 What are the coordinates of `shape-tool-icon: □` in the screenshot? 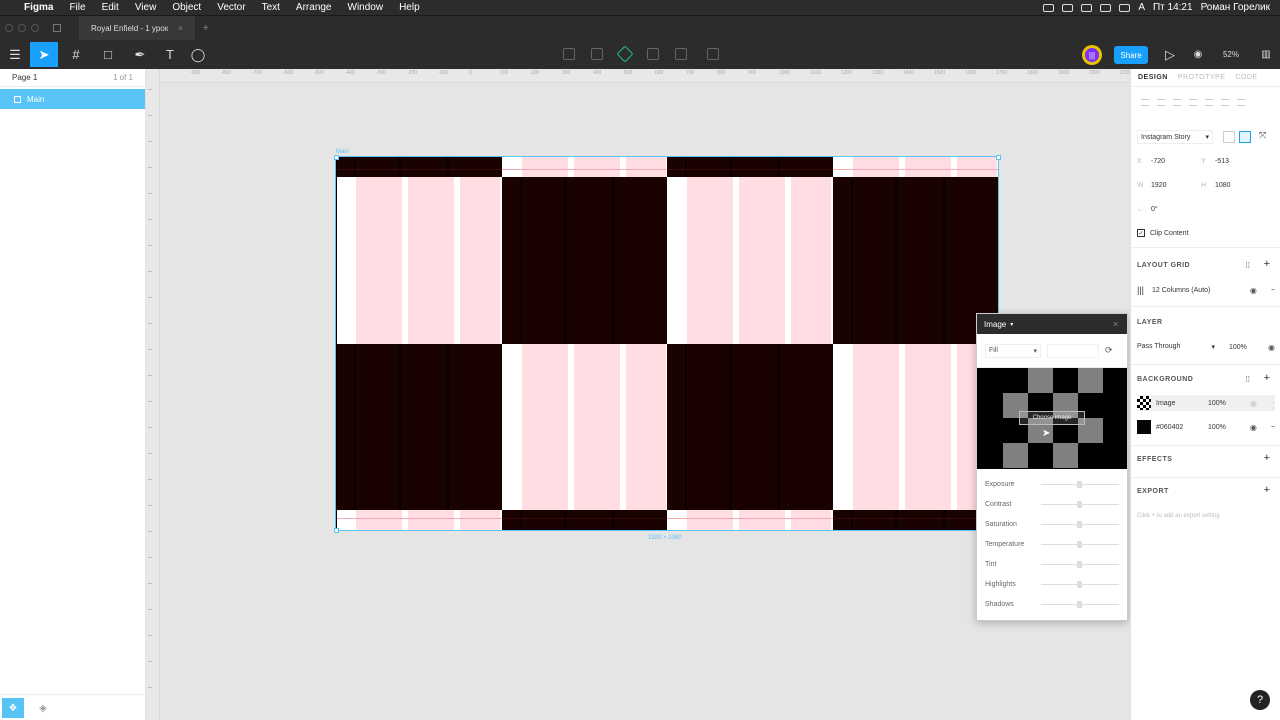 It's located at (108, 54).